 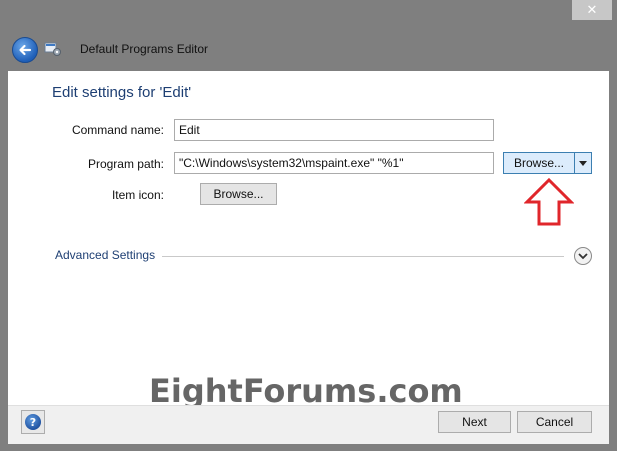 What do you see at coordinates (334, 163) in the screenshot?
I see `program-path-input: "C:\Windows\system32\mspaint.exe" "%1"` at bounding box center [334, 163].